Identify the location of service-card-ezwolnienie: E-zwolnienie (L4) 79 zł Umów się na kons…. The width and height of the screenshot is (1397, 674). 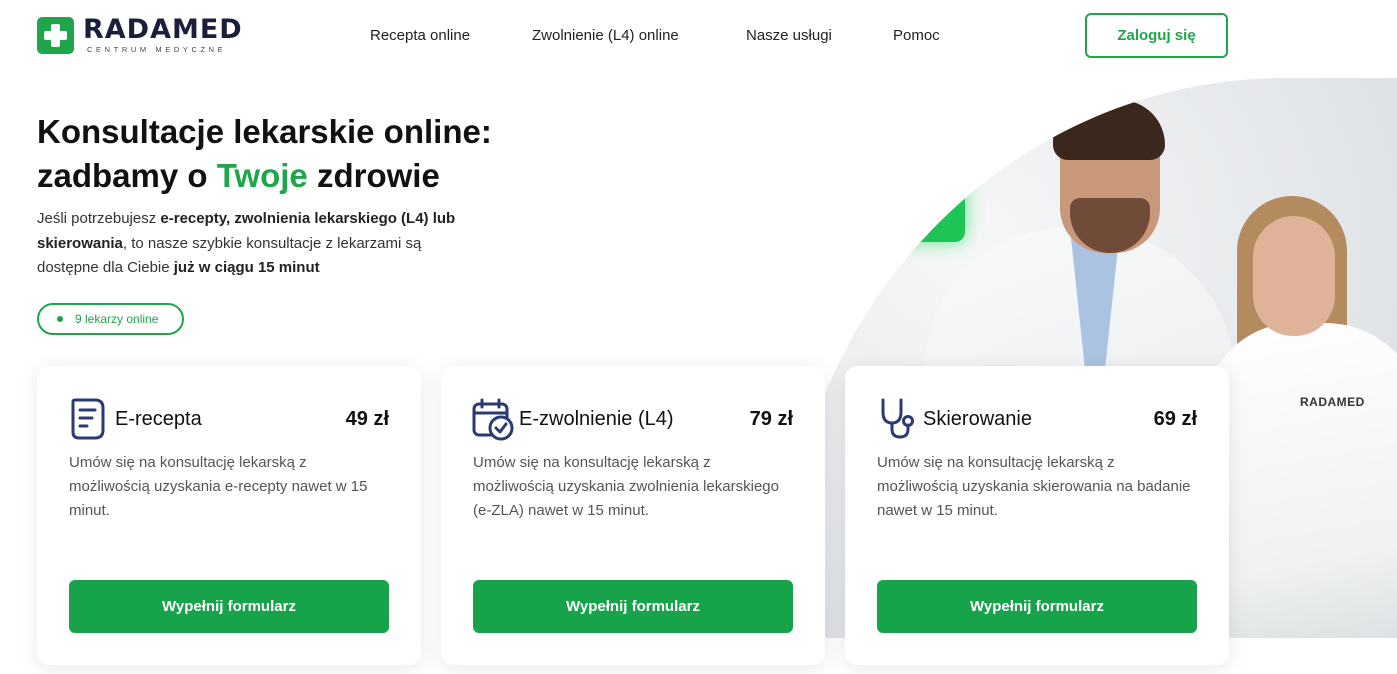
(633, 515).